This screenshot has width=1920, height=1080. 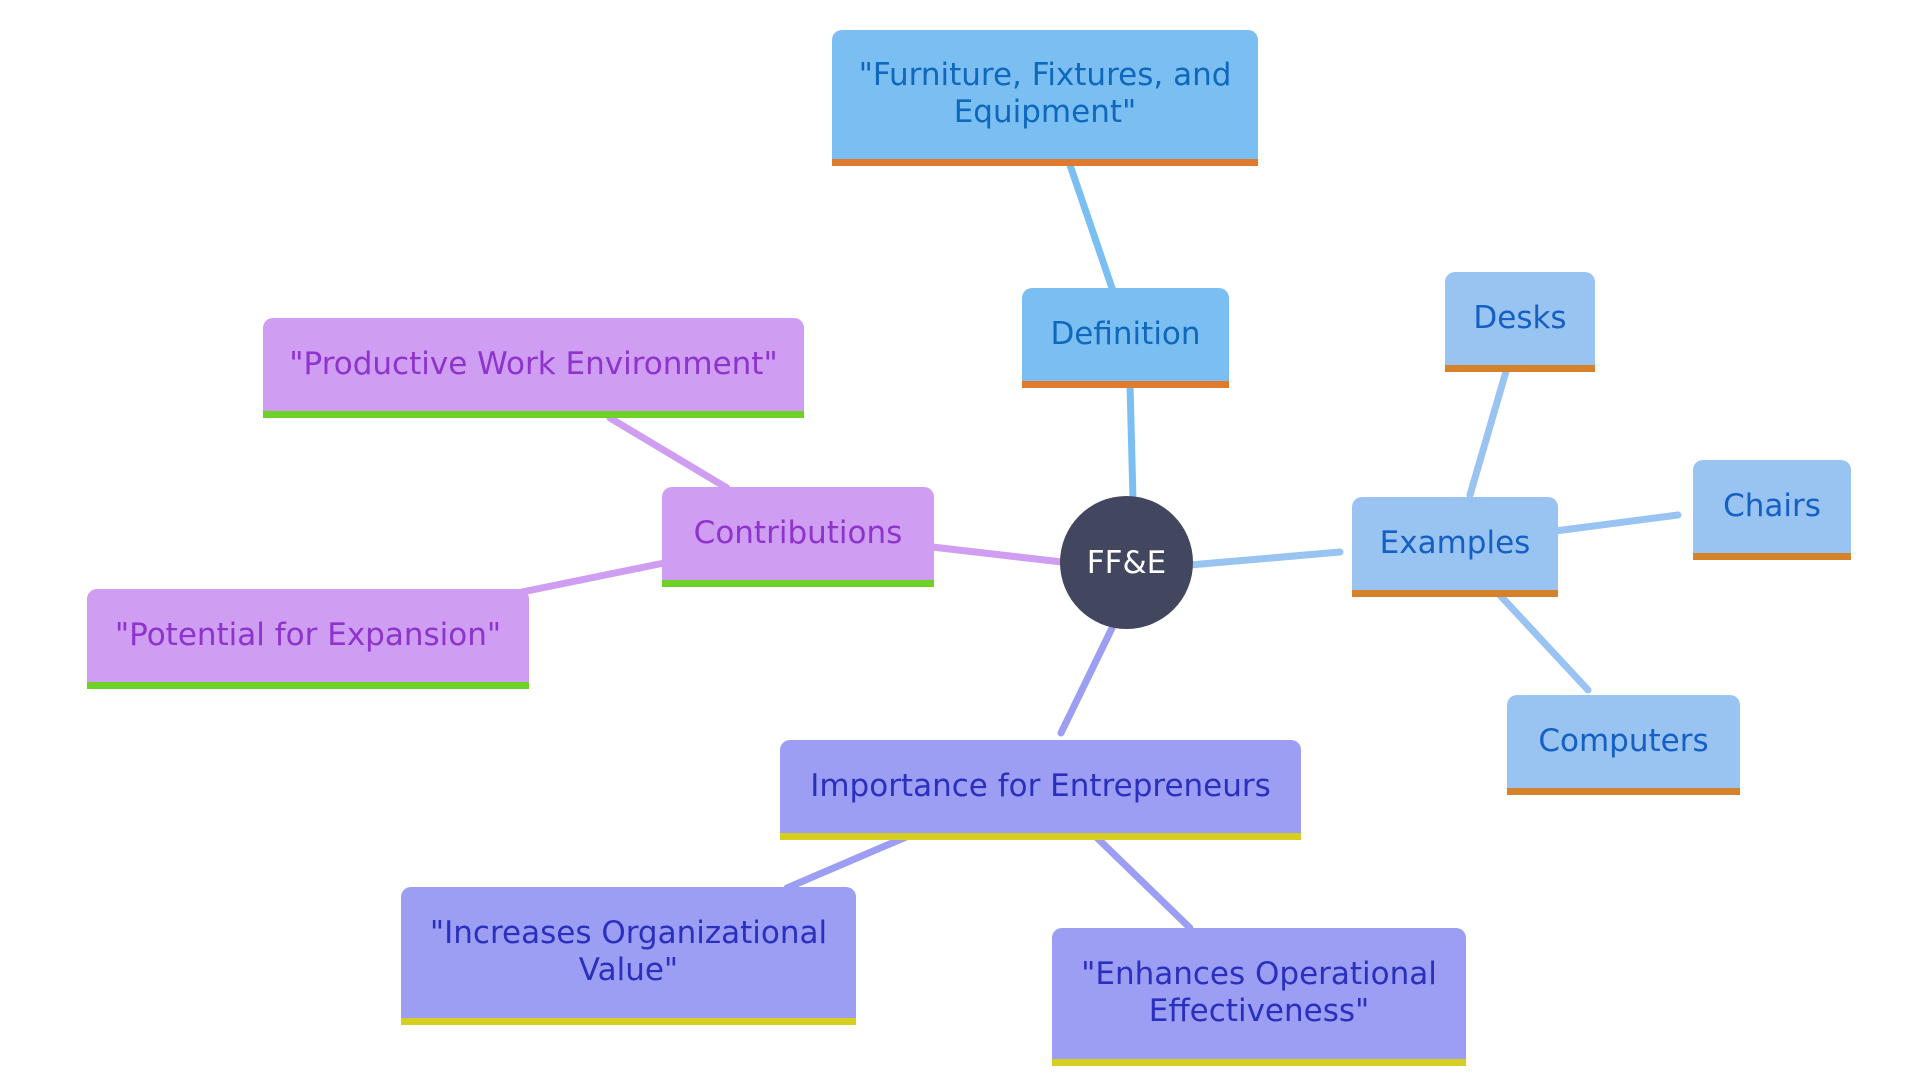 What do you see at coordinates (1455, 542) in the screenshot?
I see `node-label: Examples` at bounding box center [1455, 542].